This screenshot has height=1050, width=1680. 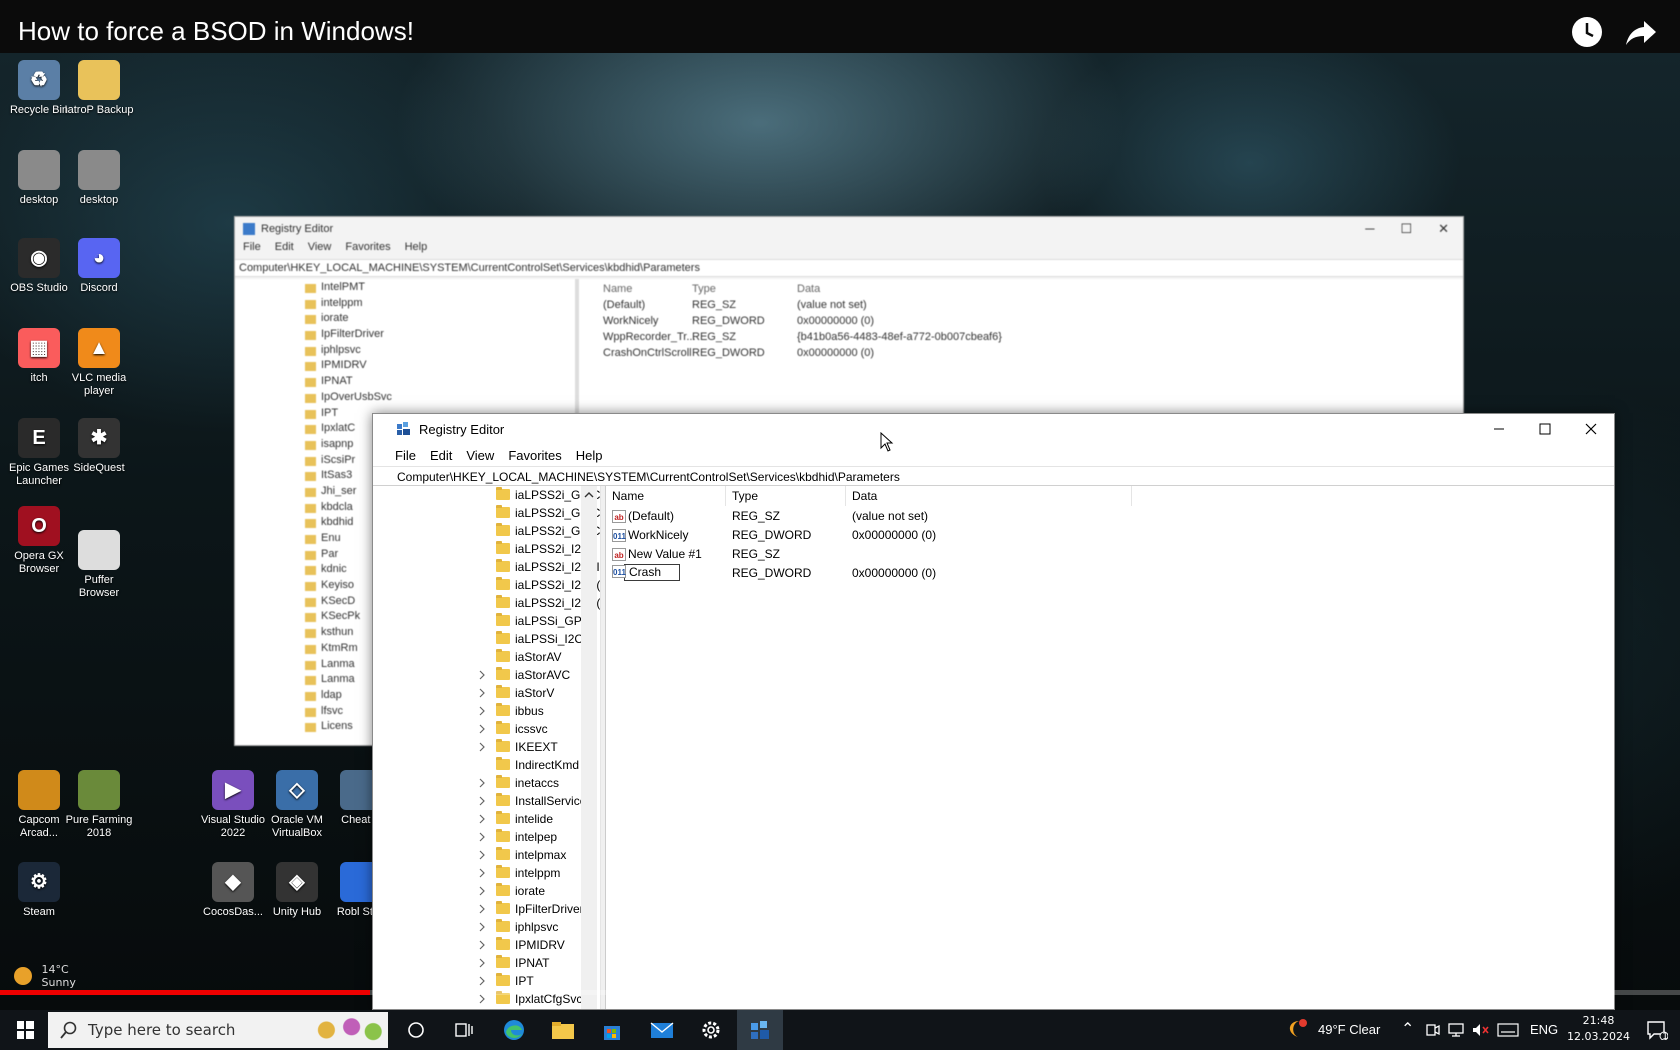 What do you see at coordinates (1433, 1030) in the screenshot?
I see `meet-now-icon` at bounding box center [1433, 1030].